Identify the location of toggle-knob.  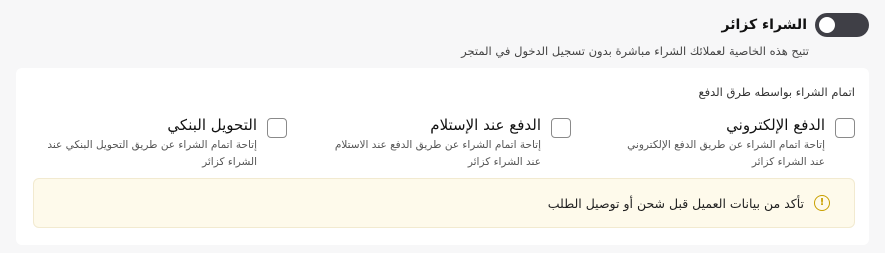
(827, 25).